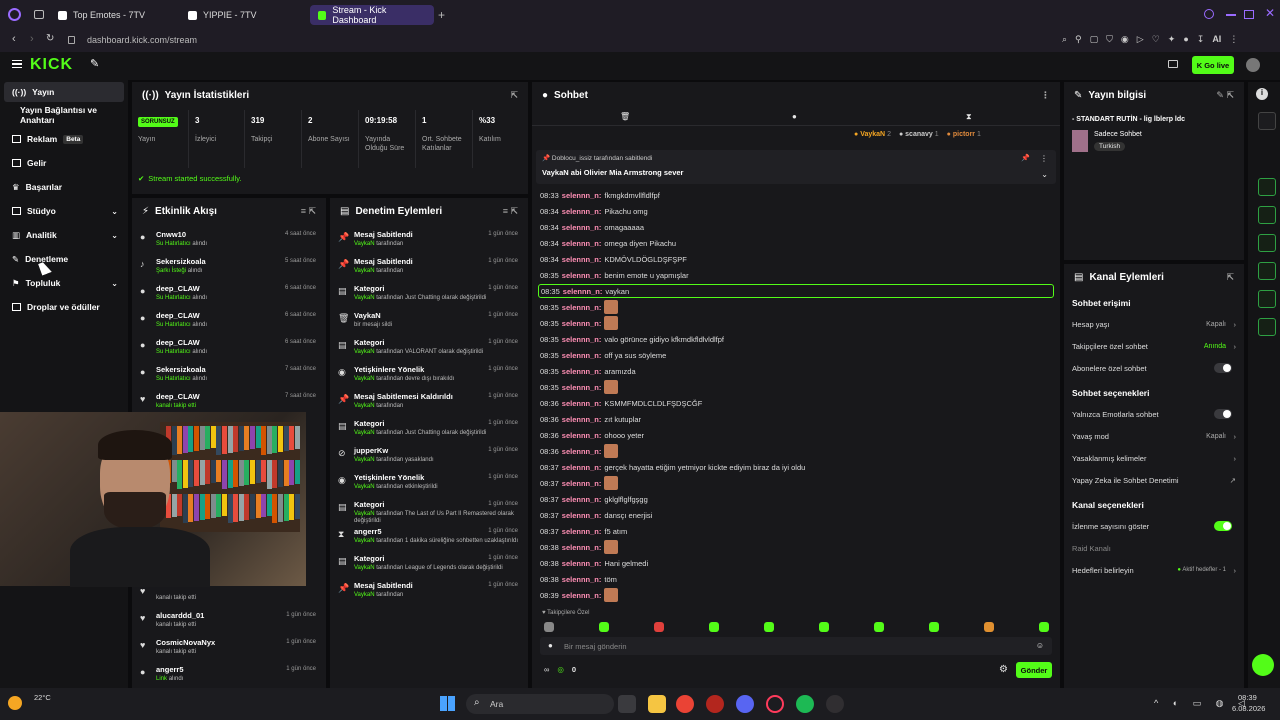  I want to click on chat-bubble-icon: ●, so click(794, 116).